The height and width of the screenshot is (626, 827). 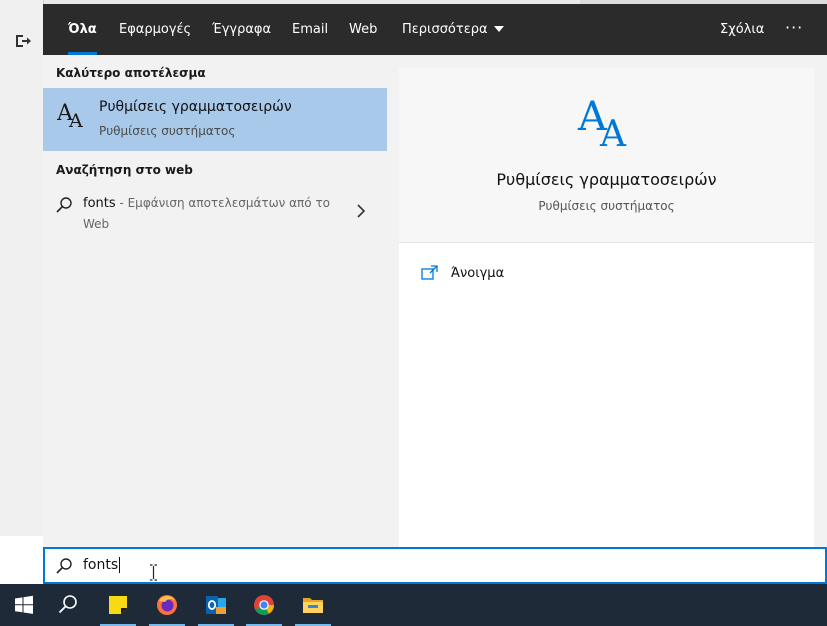 I want to click on taskbar-file-explorer, so click(x=313, y=605).